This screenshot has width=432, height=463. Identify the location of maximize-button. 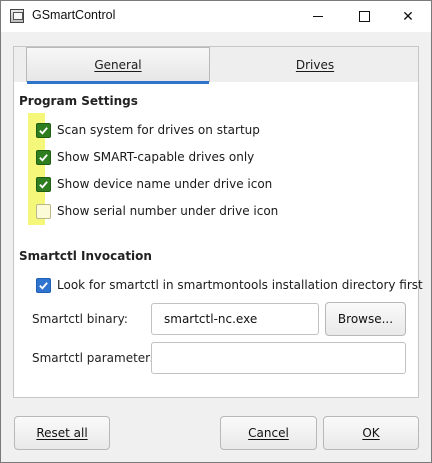
(364, 16).